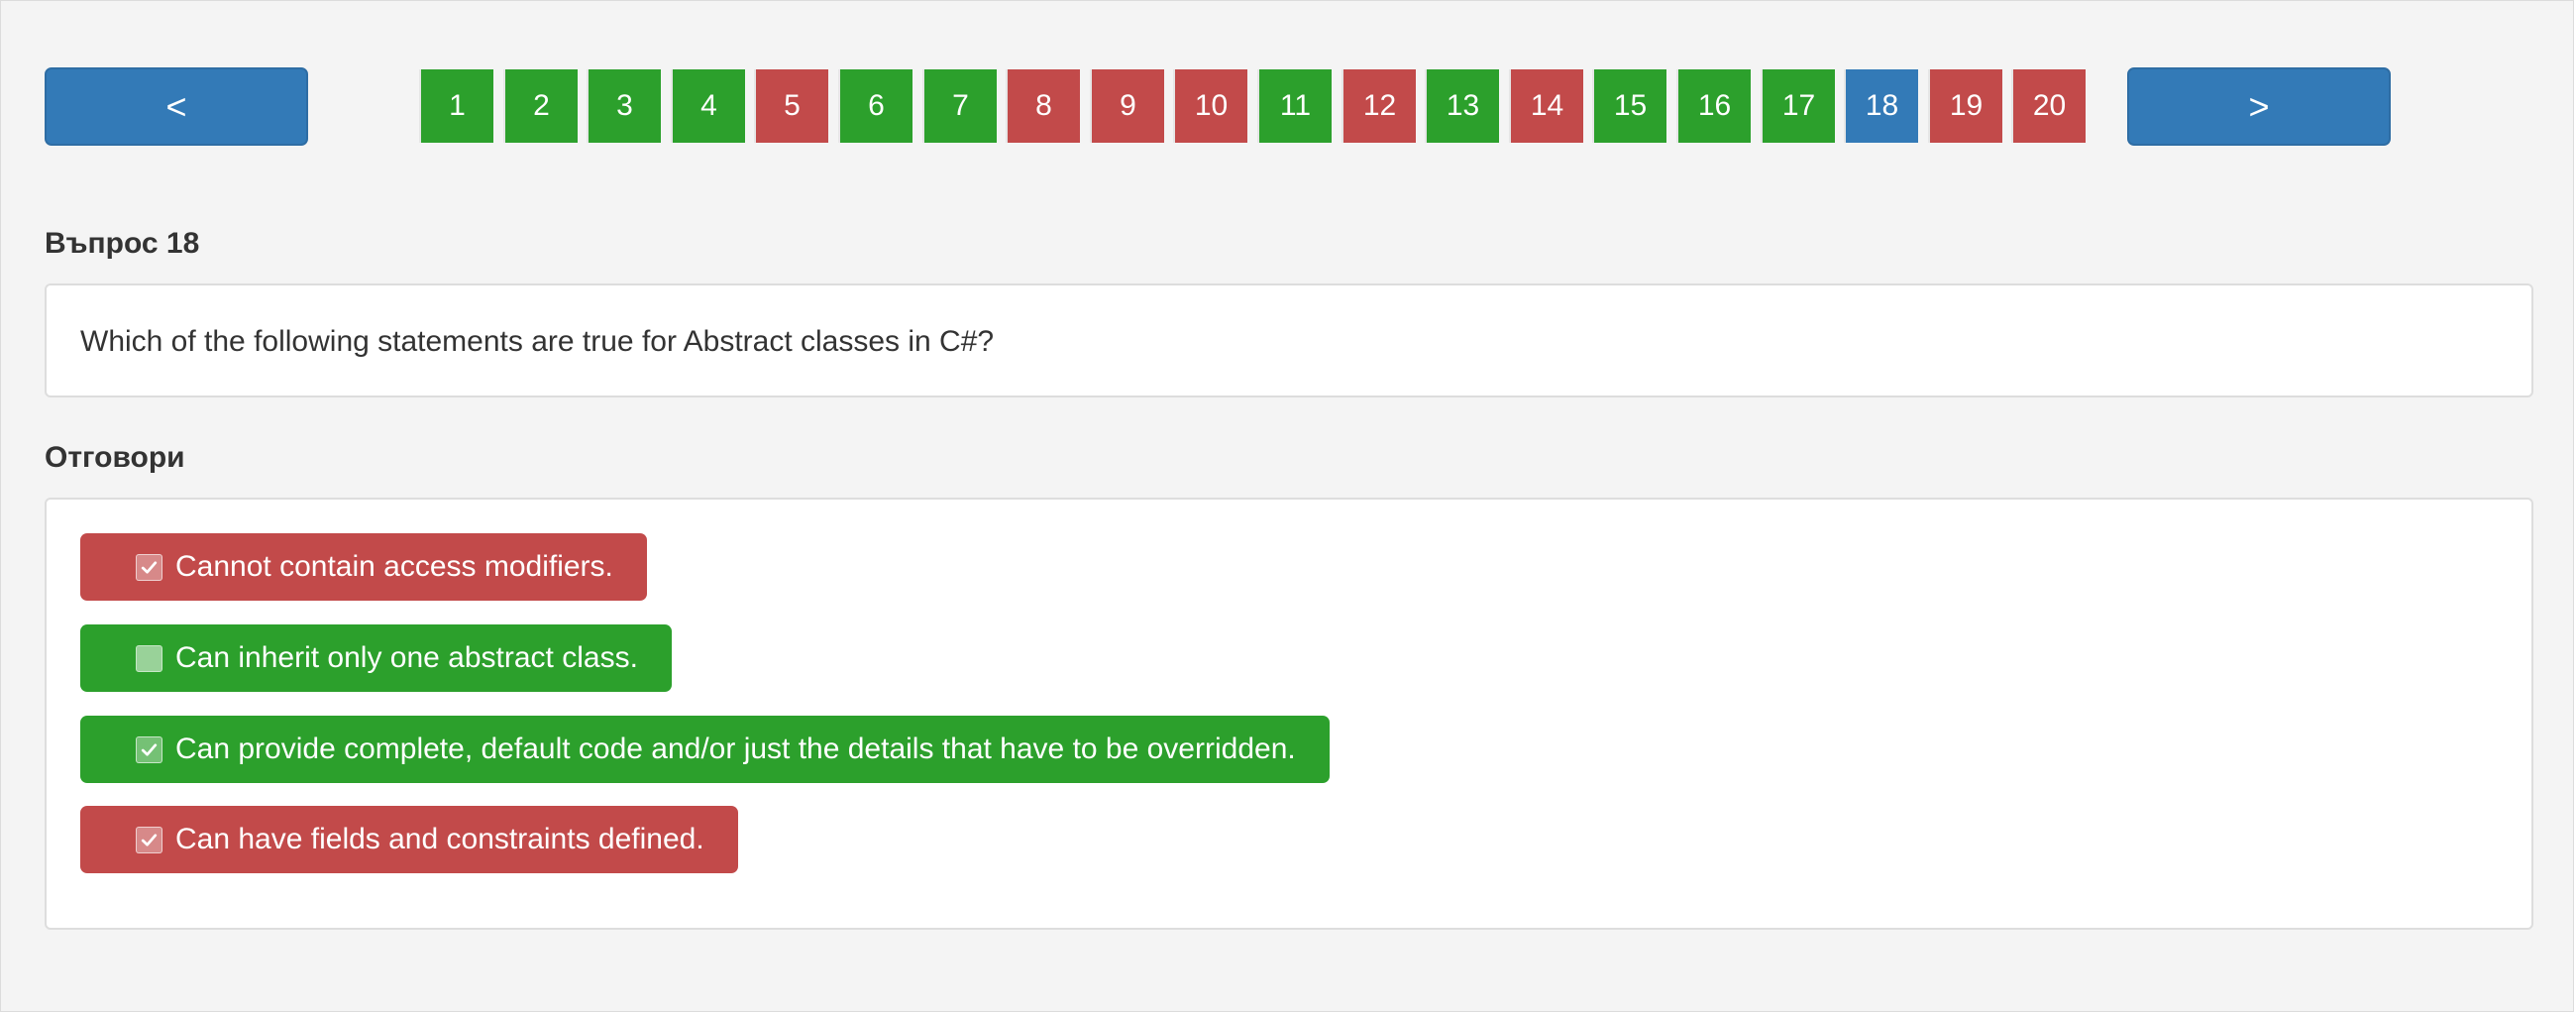 This screenshot has width=2576, height=1014. I want to click on question-nav-item-18: 18, so click(1881, 106).